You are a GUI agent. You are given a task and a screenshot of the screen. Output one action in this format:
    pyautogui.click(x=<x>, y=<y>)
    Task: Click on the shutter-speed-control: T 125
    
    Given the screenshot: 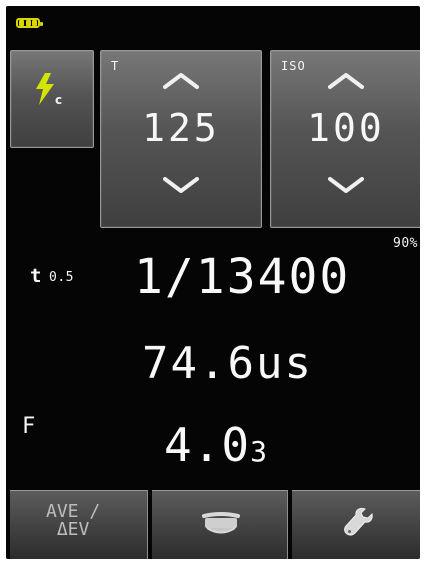 What is the action you would take?
    pyautogui.click(x=181, y=139)
    